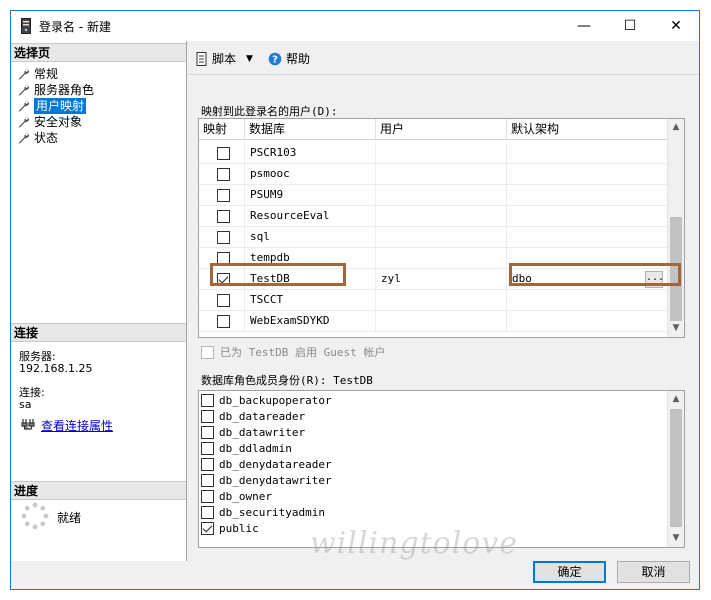  I want to click on window-title: 登录名 - 新建, so click(75, 27).